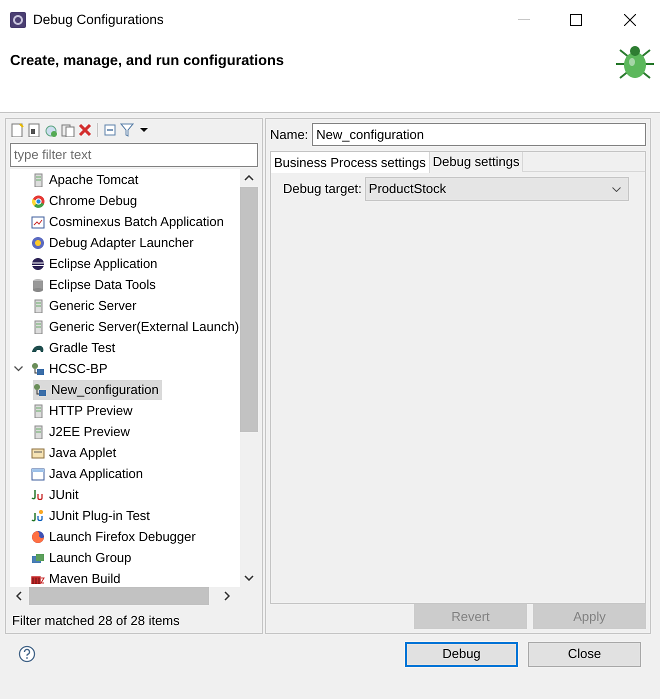 This screenshot has height=699, width=660. Describe the element at coordinates (114, 242) in the screenshot. I see `tree-item: Debug Adapter Launcher` at that location.